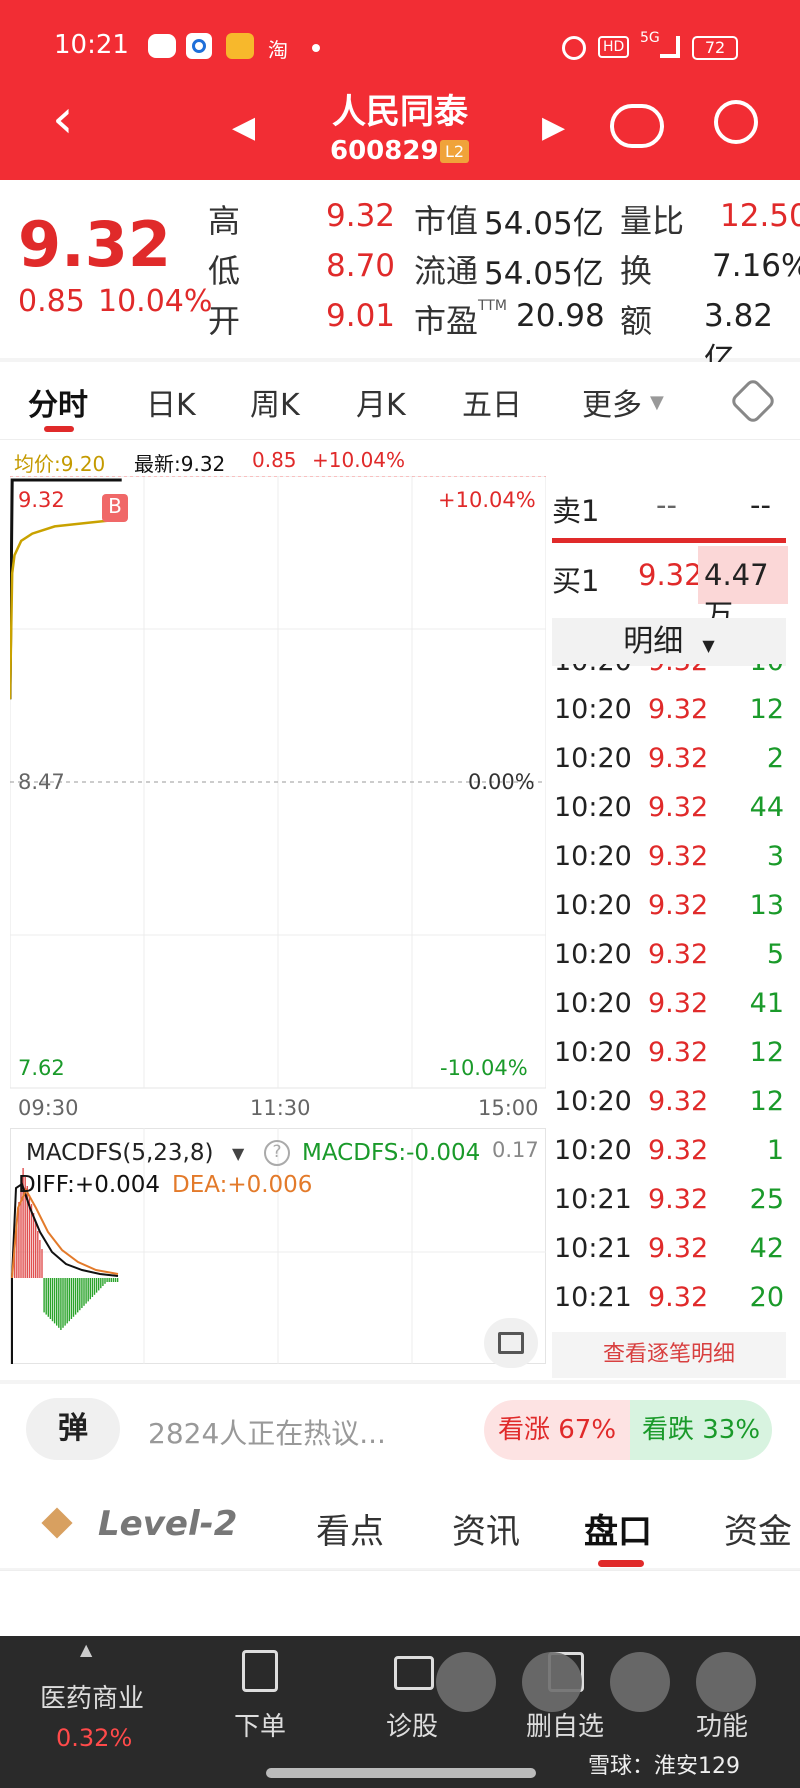 The height and width of the screenshot is (1788, 800). What do you see at coordinates (119, 1153) in the screenshot?
I see `macd-title: MACDFS(5,23,8)` at bounding box center [119, 1153].